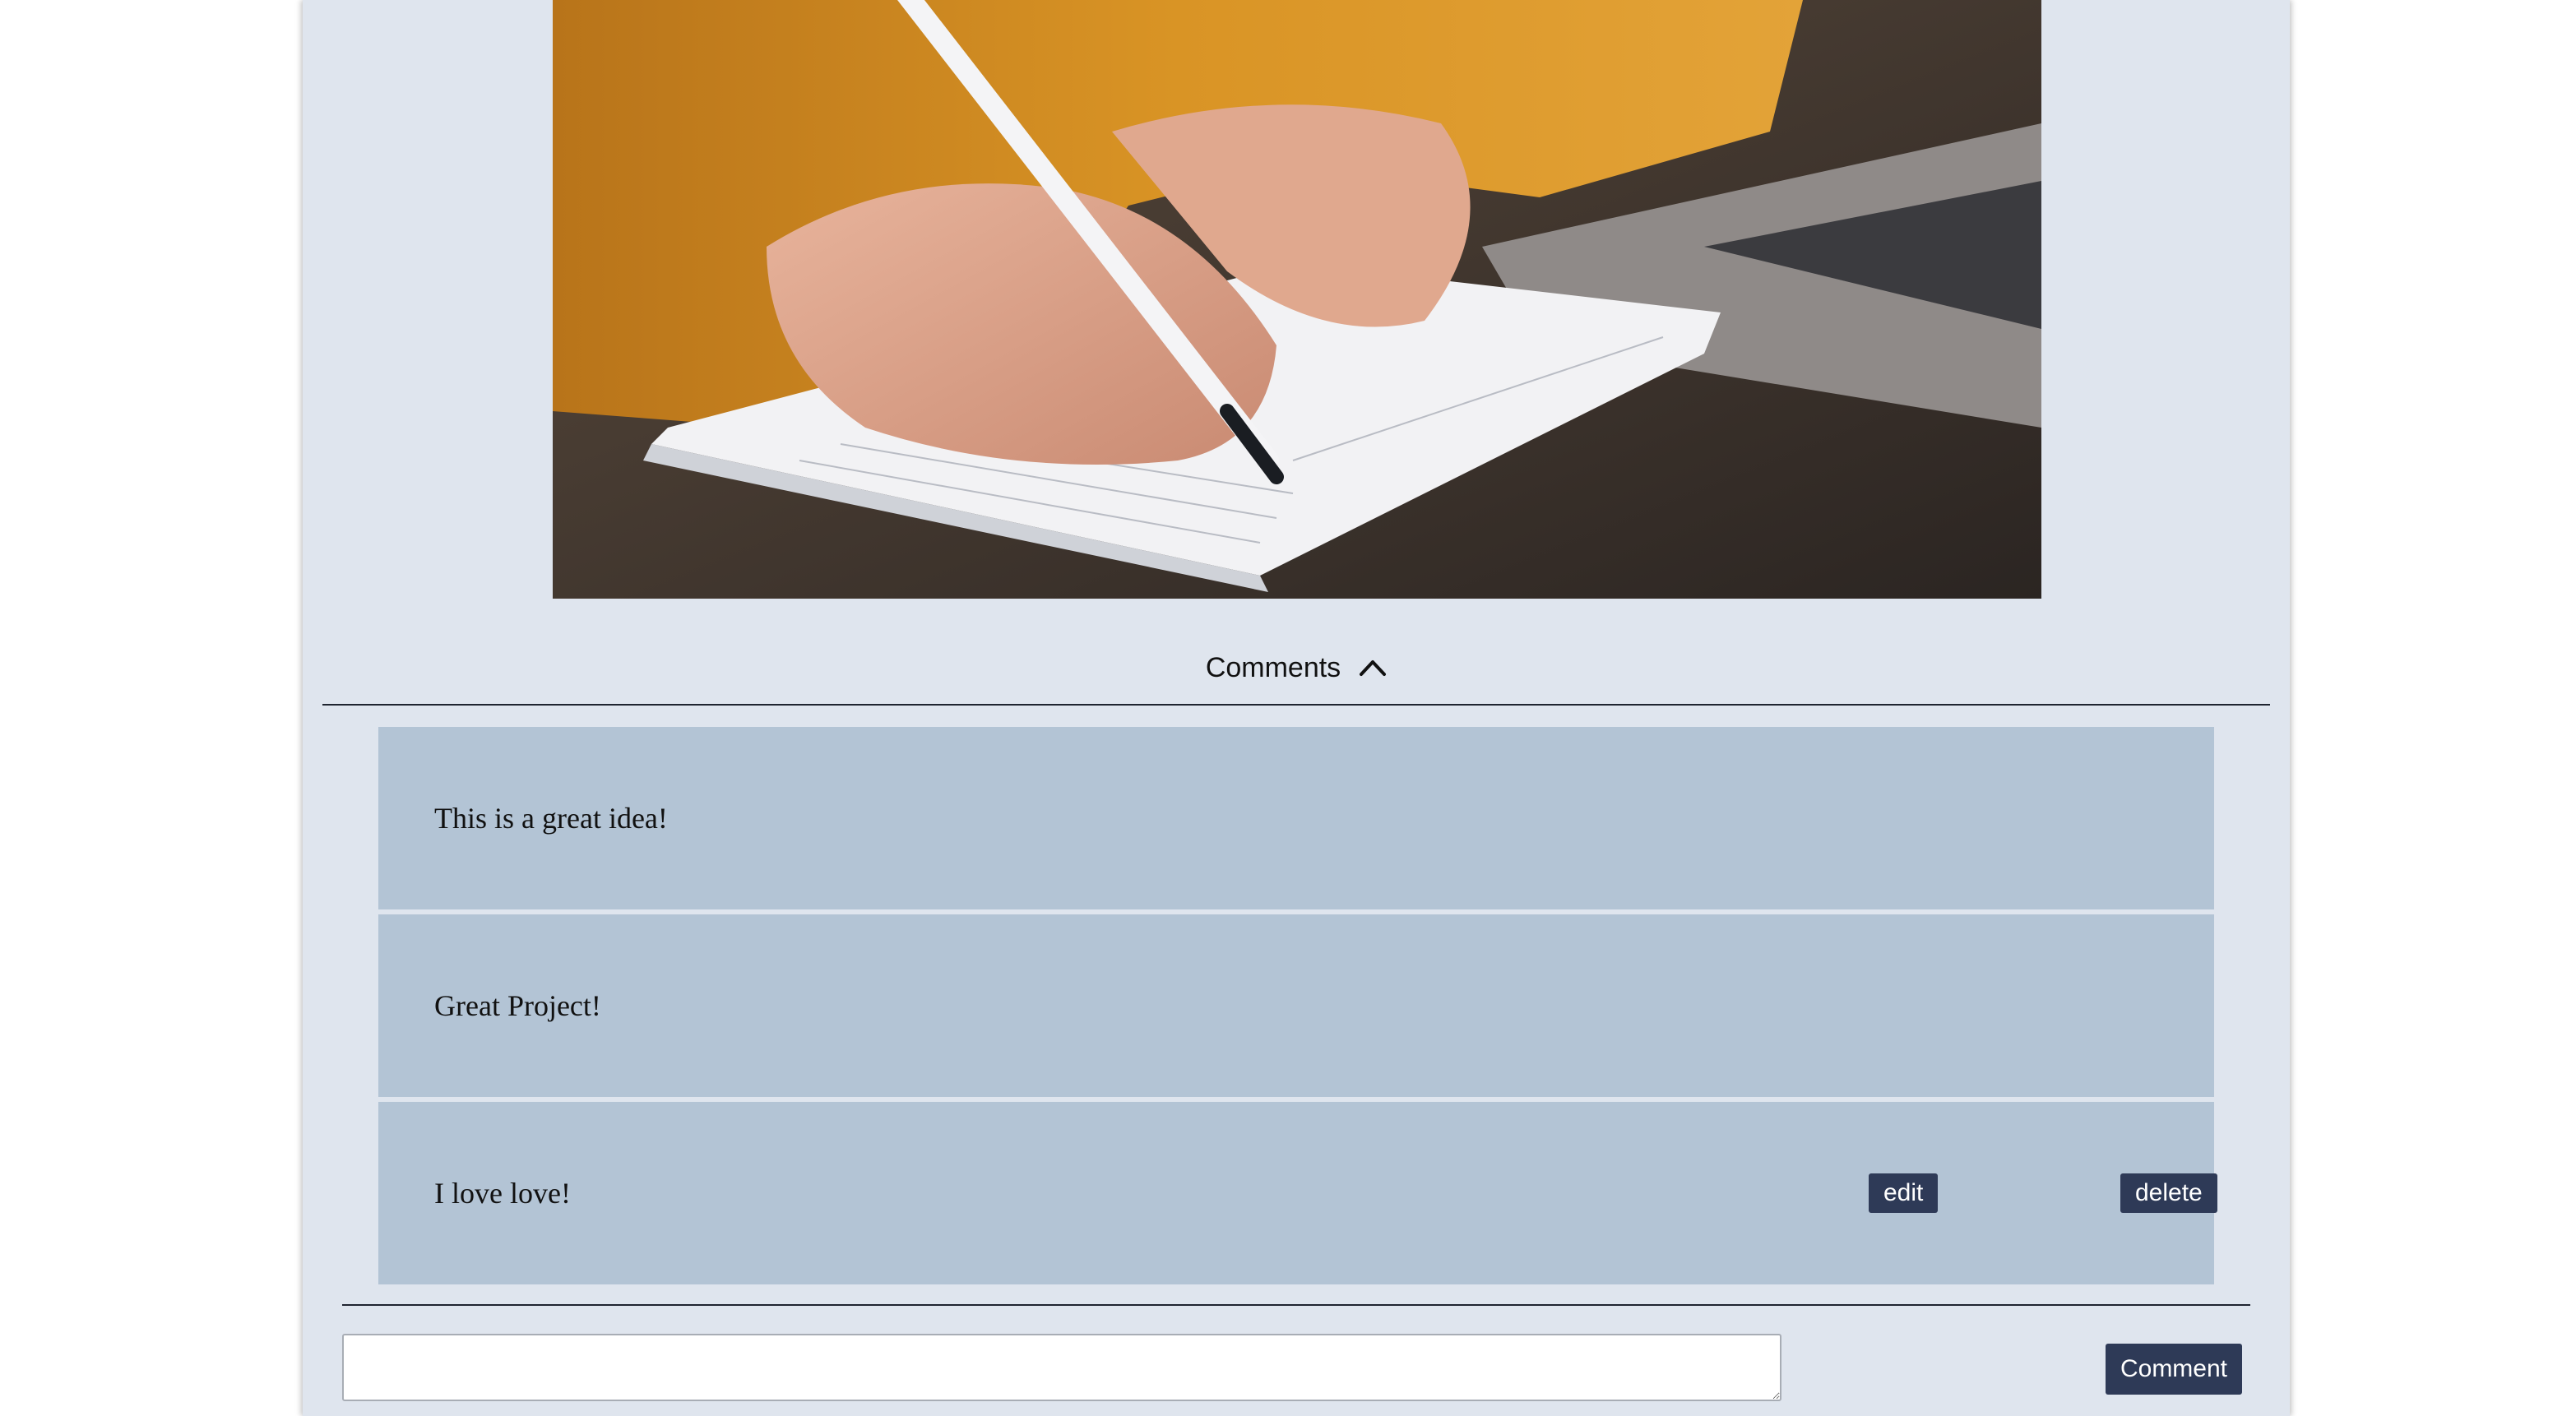 Image resolution: width=2576 pixels, height=1416 pixels. I want to click on comments-title: Comments, so click(1273, 667).